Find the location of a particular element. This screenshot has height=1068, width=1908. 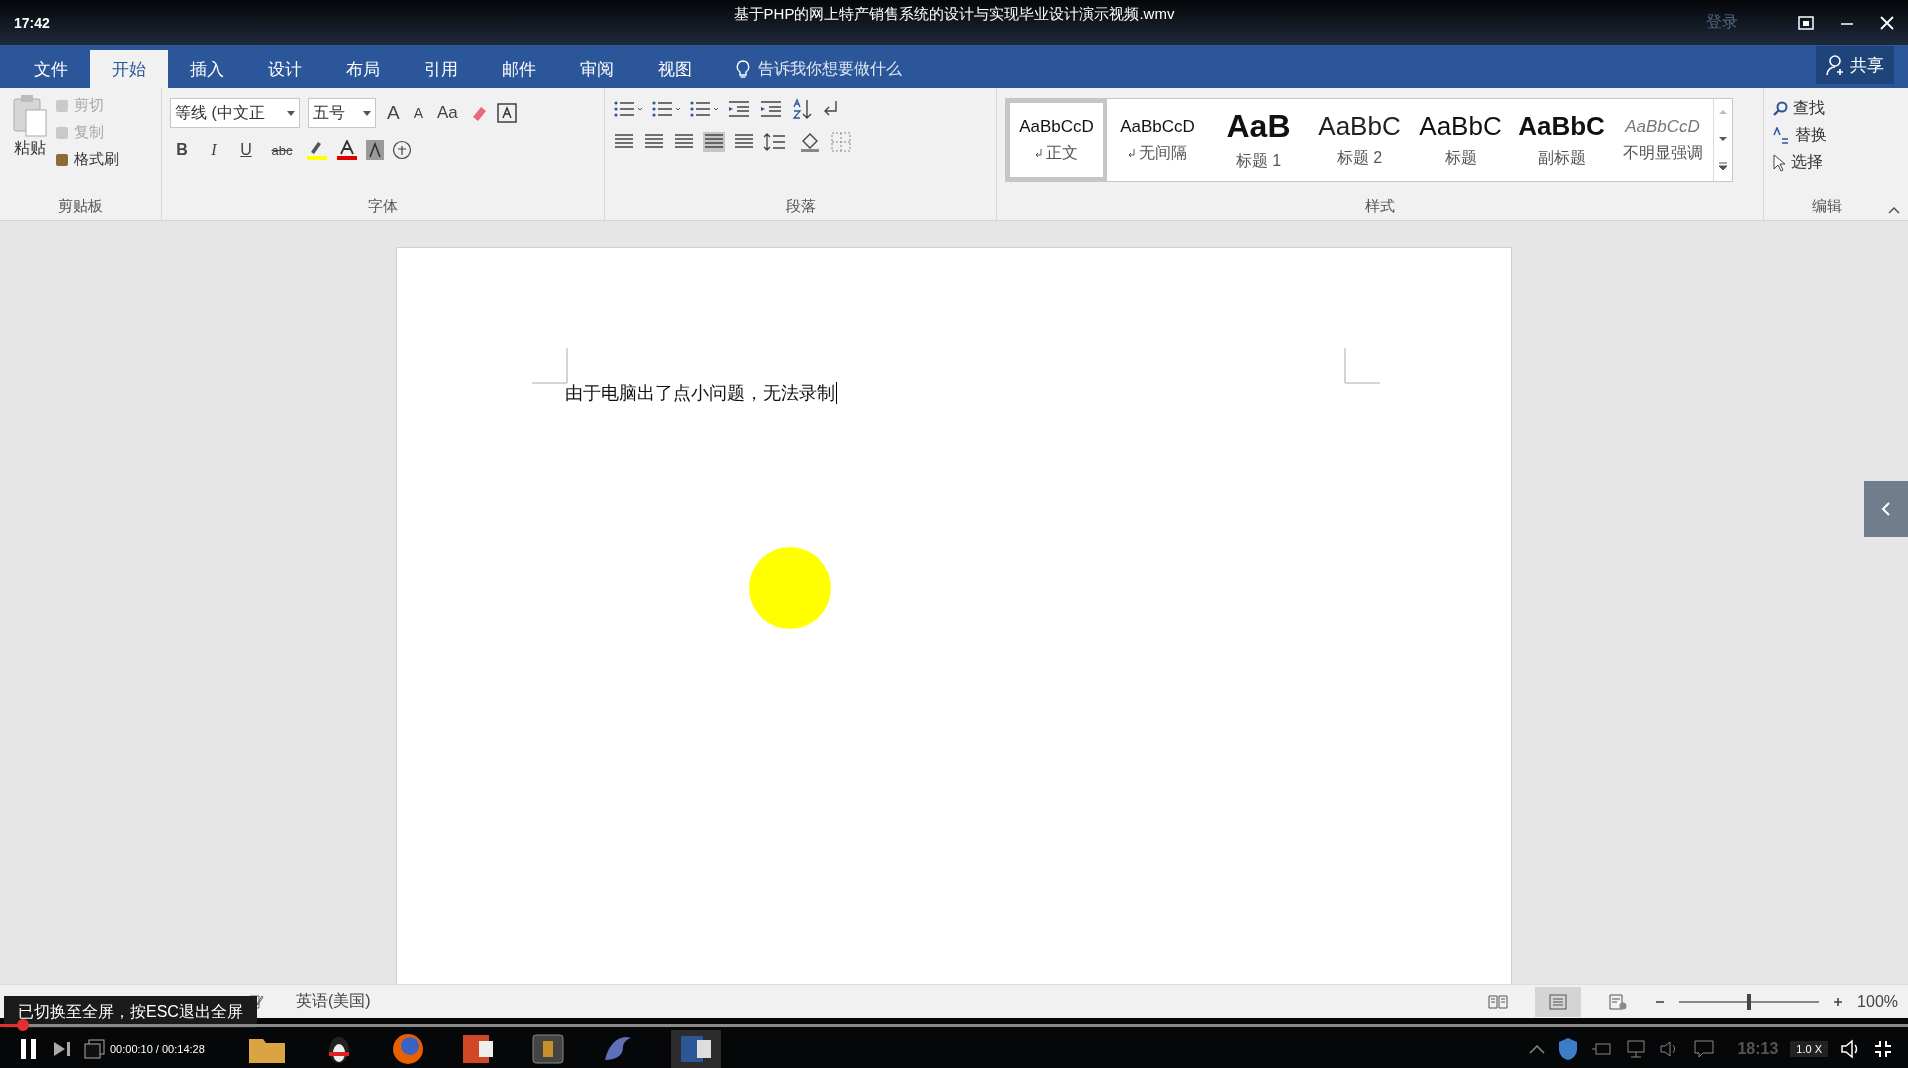

chevron-left-icon is located at coordinates (1886, 509).